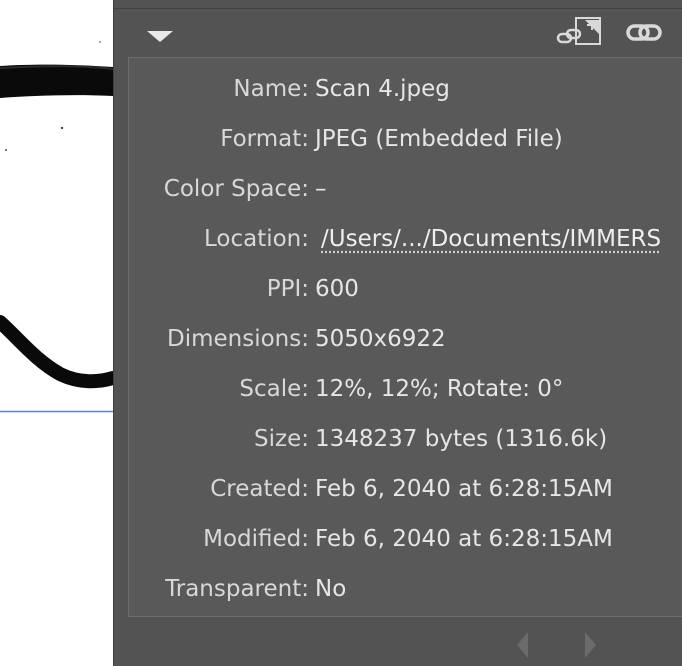 The width and height of the screenshot is (682, 666). What do you see at coordinates (264, 139) in the screenshot?
I see `format-label: Format:` at bounding box center [264, 139].